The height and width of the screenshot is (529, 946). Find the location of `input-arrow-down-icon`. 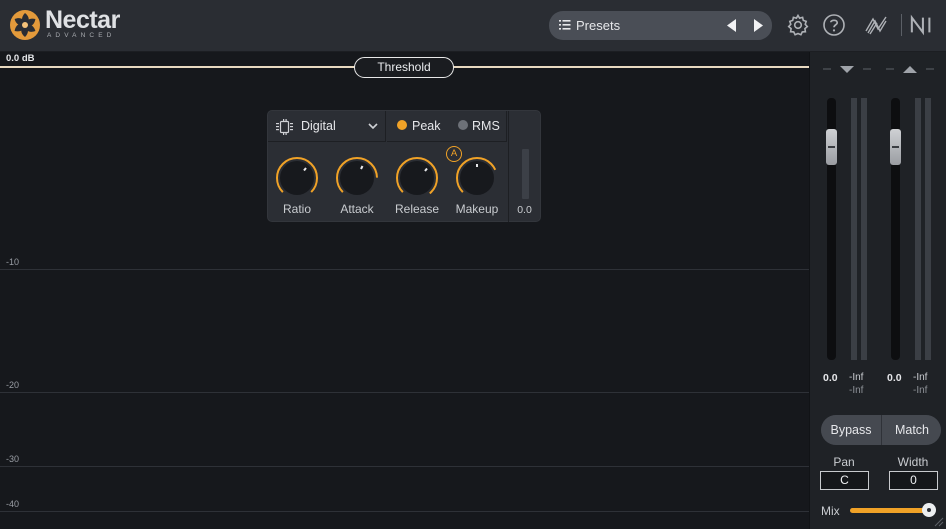

input-arrow-down-icon is located at coordinates (848, 70).